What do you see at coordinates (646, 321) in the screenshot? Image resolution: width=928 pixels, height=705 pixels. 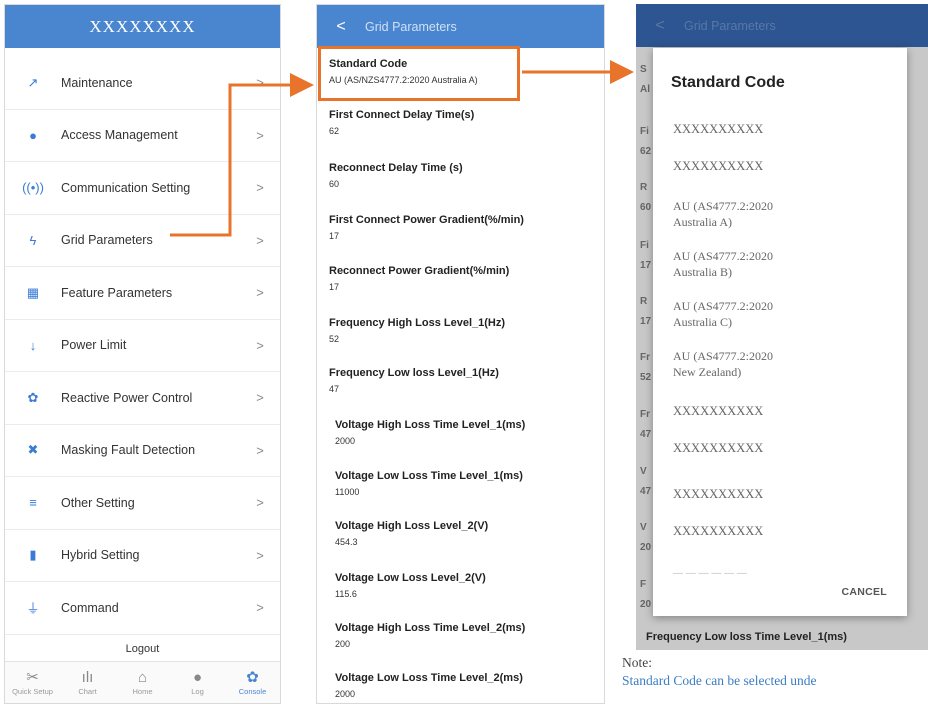 I see `background-text-fragment: 17` at bounding box center [646, 321].